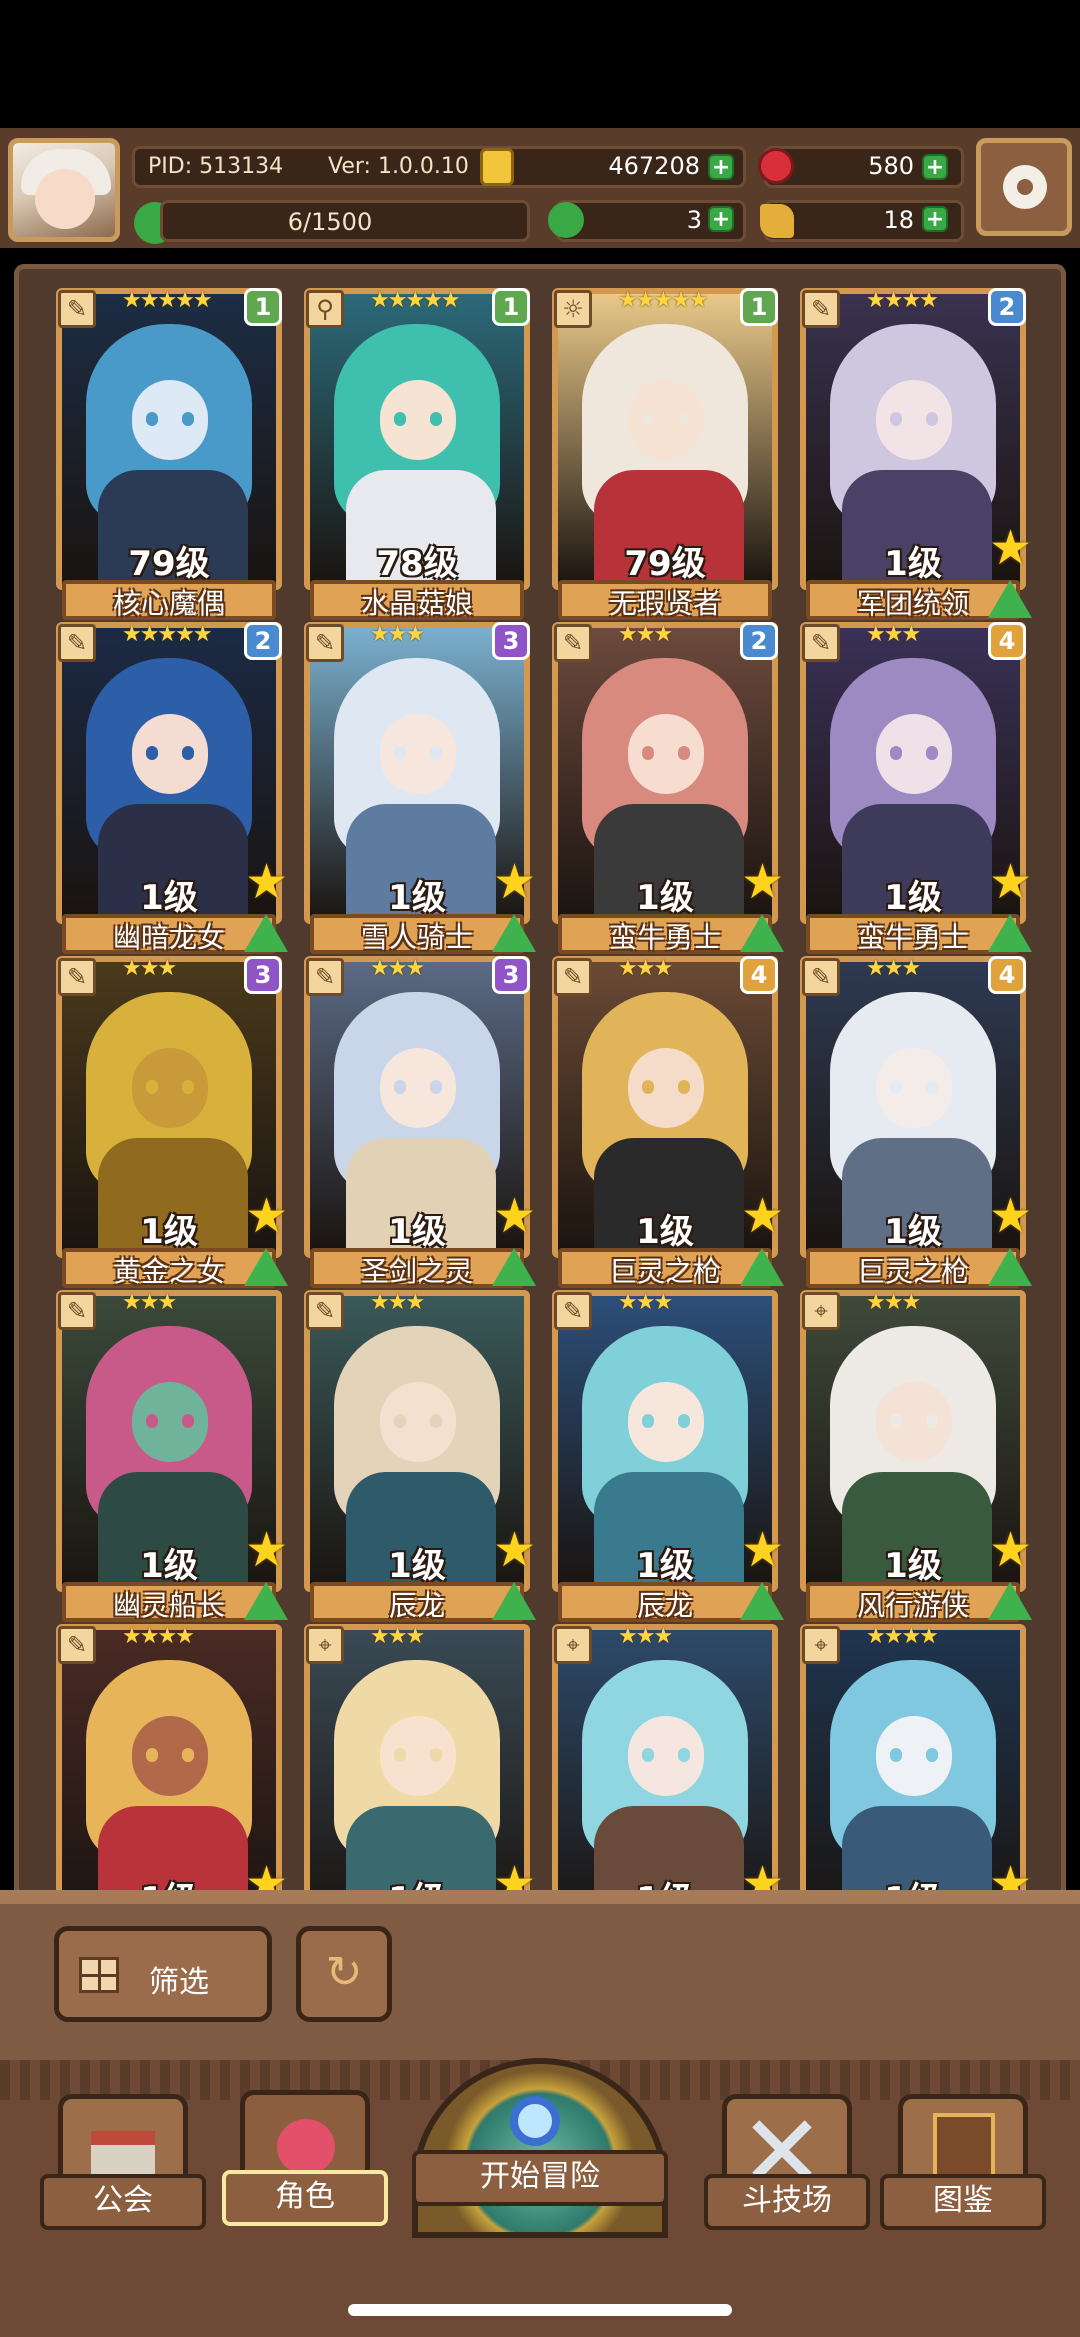  What do you see at coordinates (916, 1458) in the screenshot?
I see `character-card: ⌖ ★★★ 1级 风行游侠 ★` at bounding box center [916, 1458].